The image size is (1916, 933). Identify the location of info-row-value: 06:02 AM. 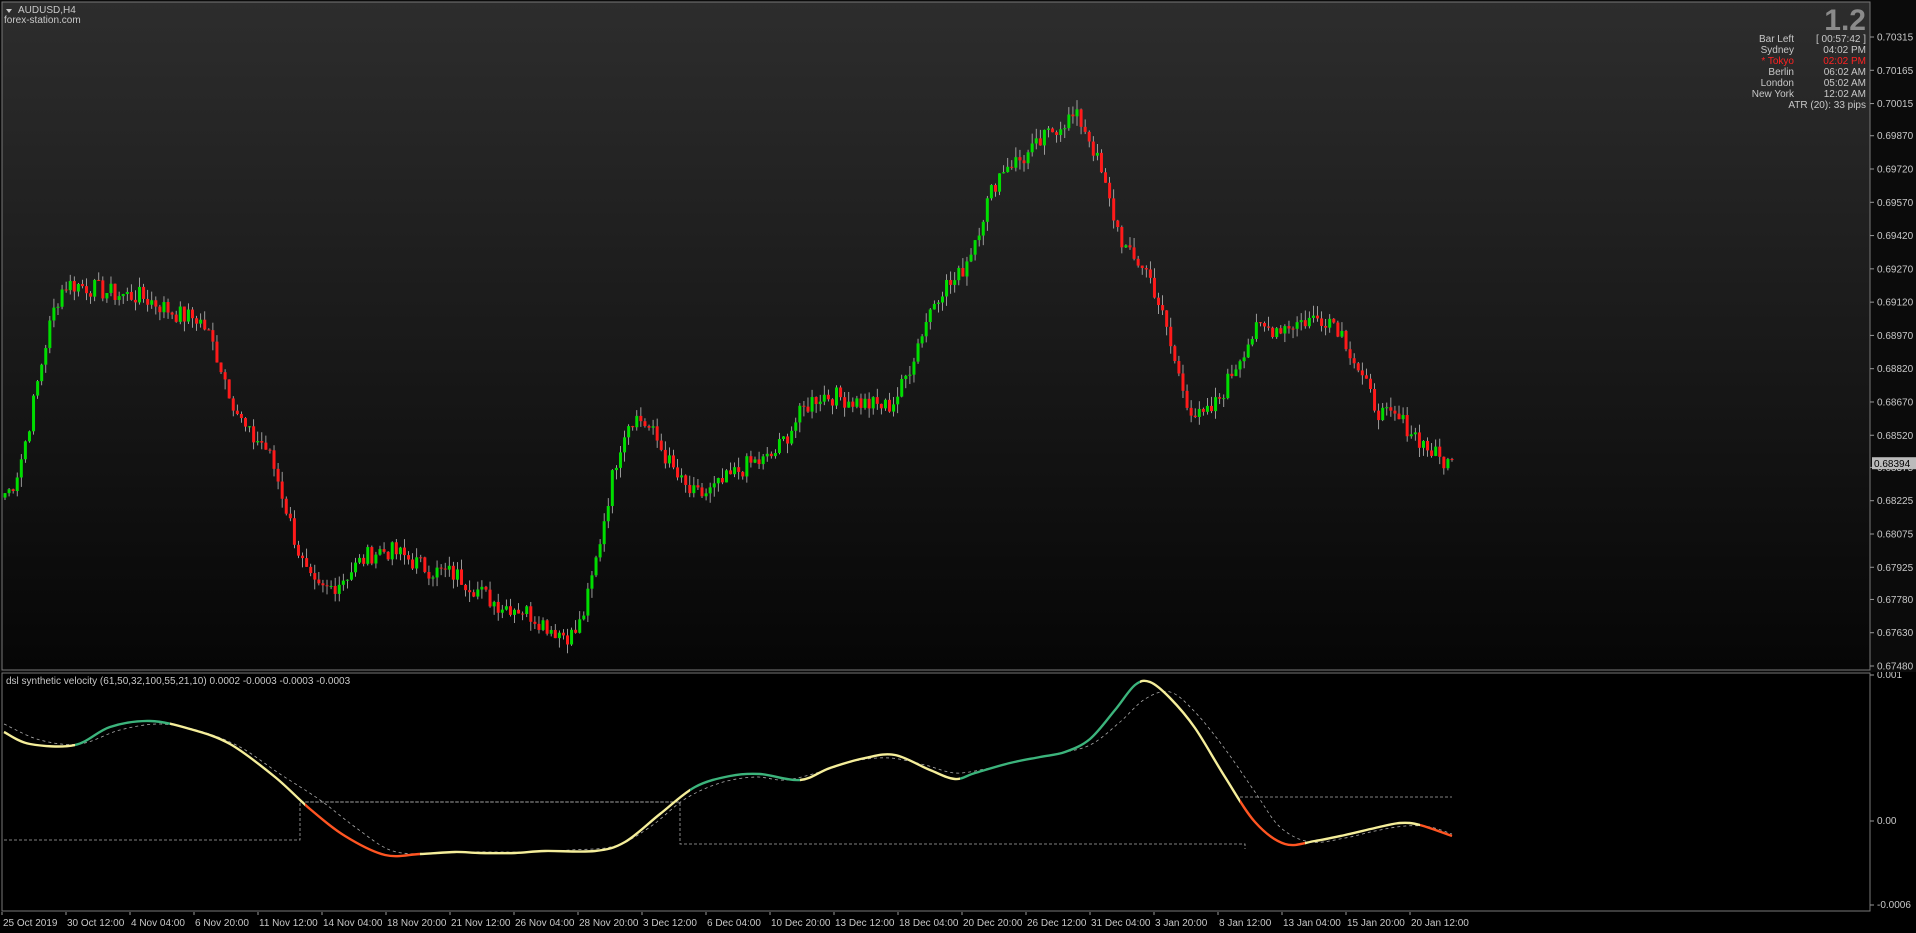
(1845, 72).